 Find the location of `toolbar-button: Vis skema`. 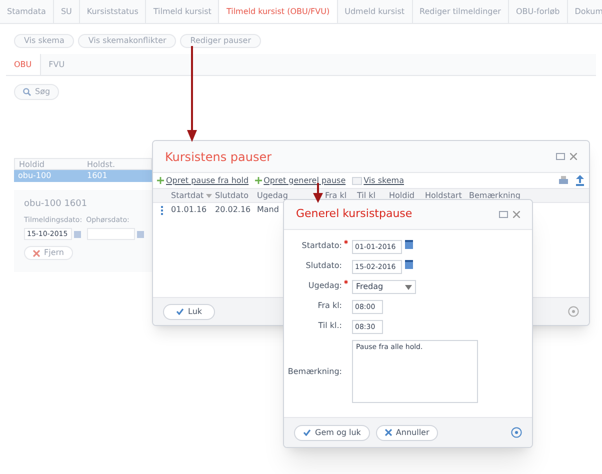

toolbar-button: Vis skema is located at coordinates (44, 41).